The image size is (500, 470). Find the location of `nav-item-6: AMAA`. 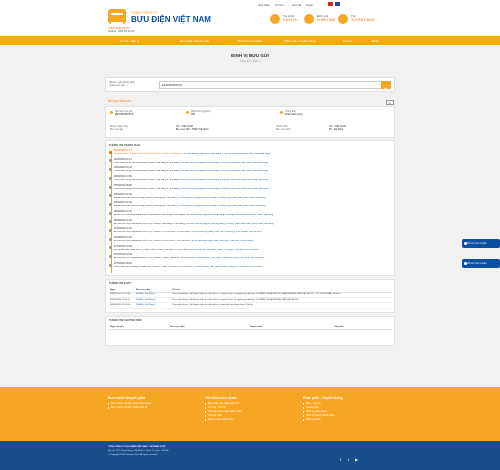

nav-item-6: AMAA is located at coordinates (375, 41).